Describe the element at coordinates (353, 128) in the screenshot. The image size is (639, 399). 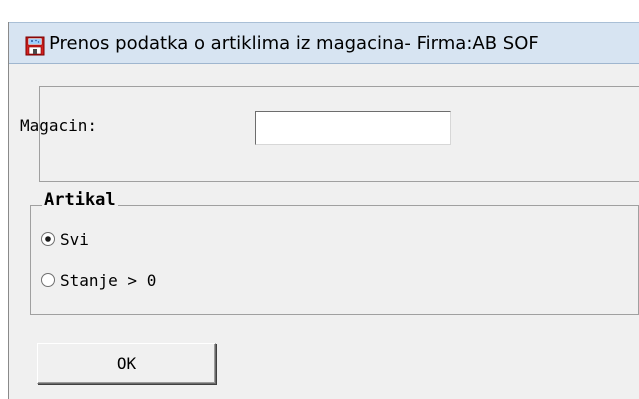
I see `magacin-input` at that location.